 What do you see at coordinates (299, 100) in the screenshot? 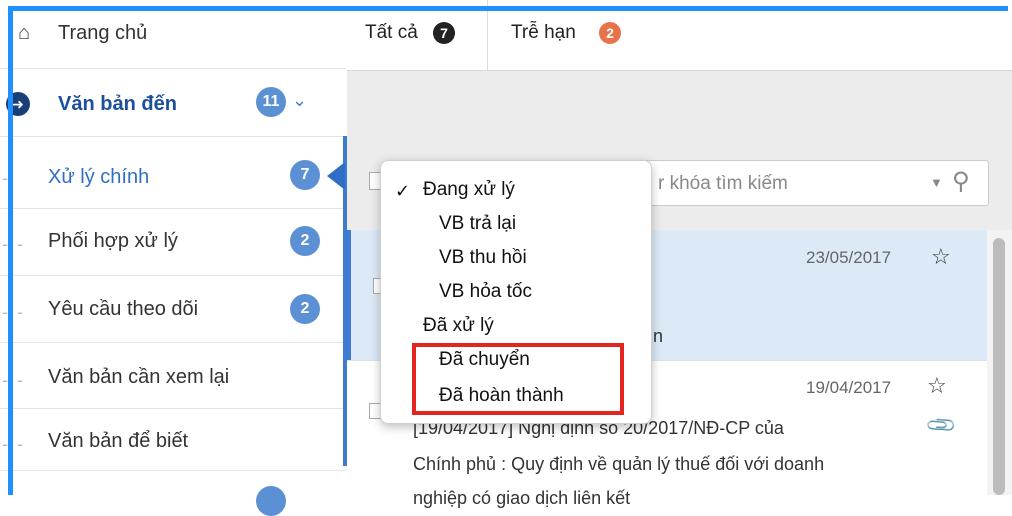
I see `chevron-down-icon: ⌄` at bounding box center [299, 100].